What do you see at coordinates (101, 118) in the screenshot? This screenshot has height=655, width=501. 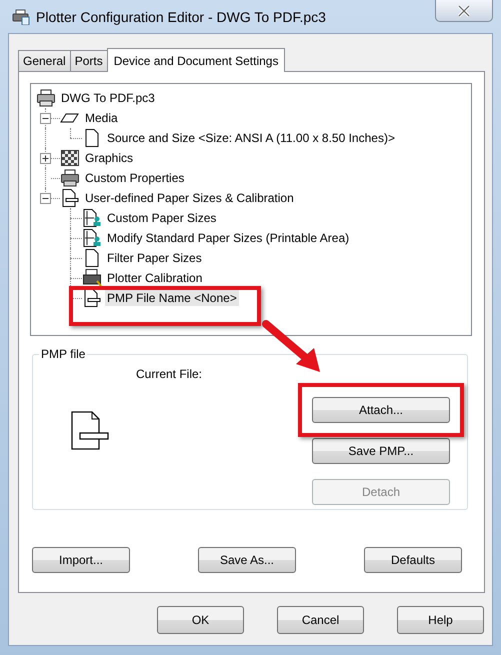 I see `tree-item: Media` at bounding box center [101, 118].